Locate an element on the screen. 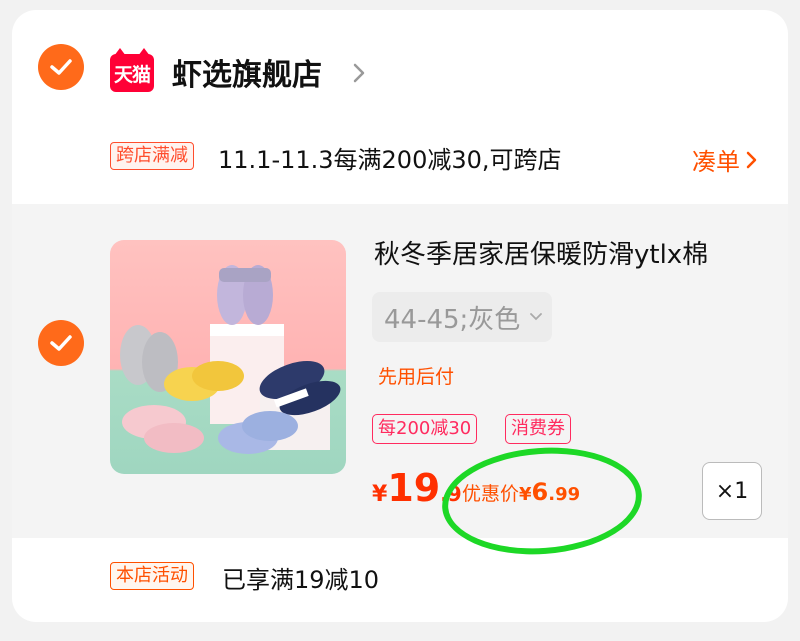  shop-name: 虾选旗舰店 is located at coordinates (247, 72).